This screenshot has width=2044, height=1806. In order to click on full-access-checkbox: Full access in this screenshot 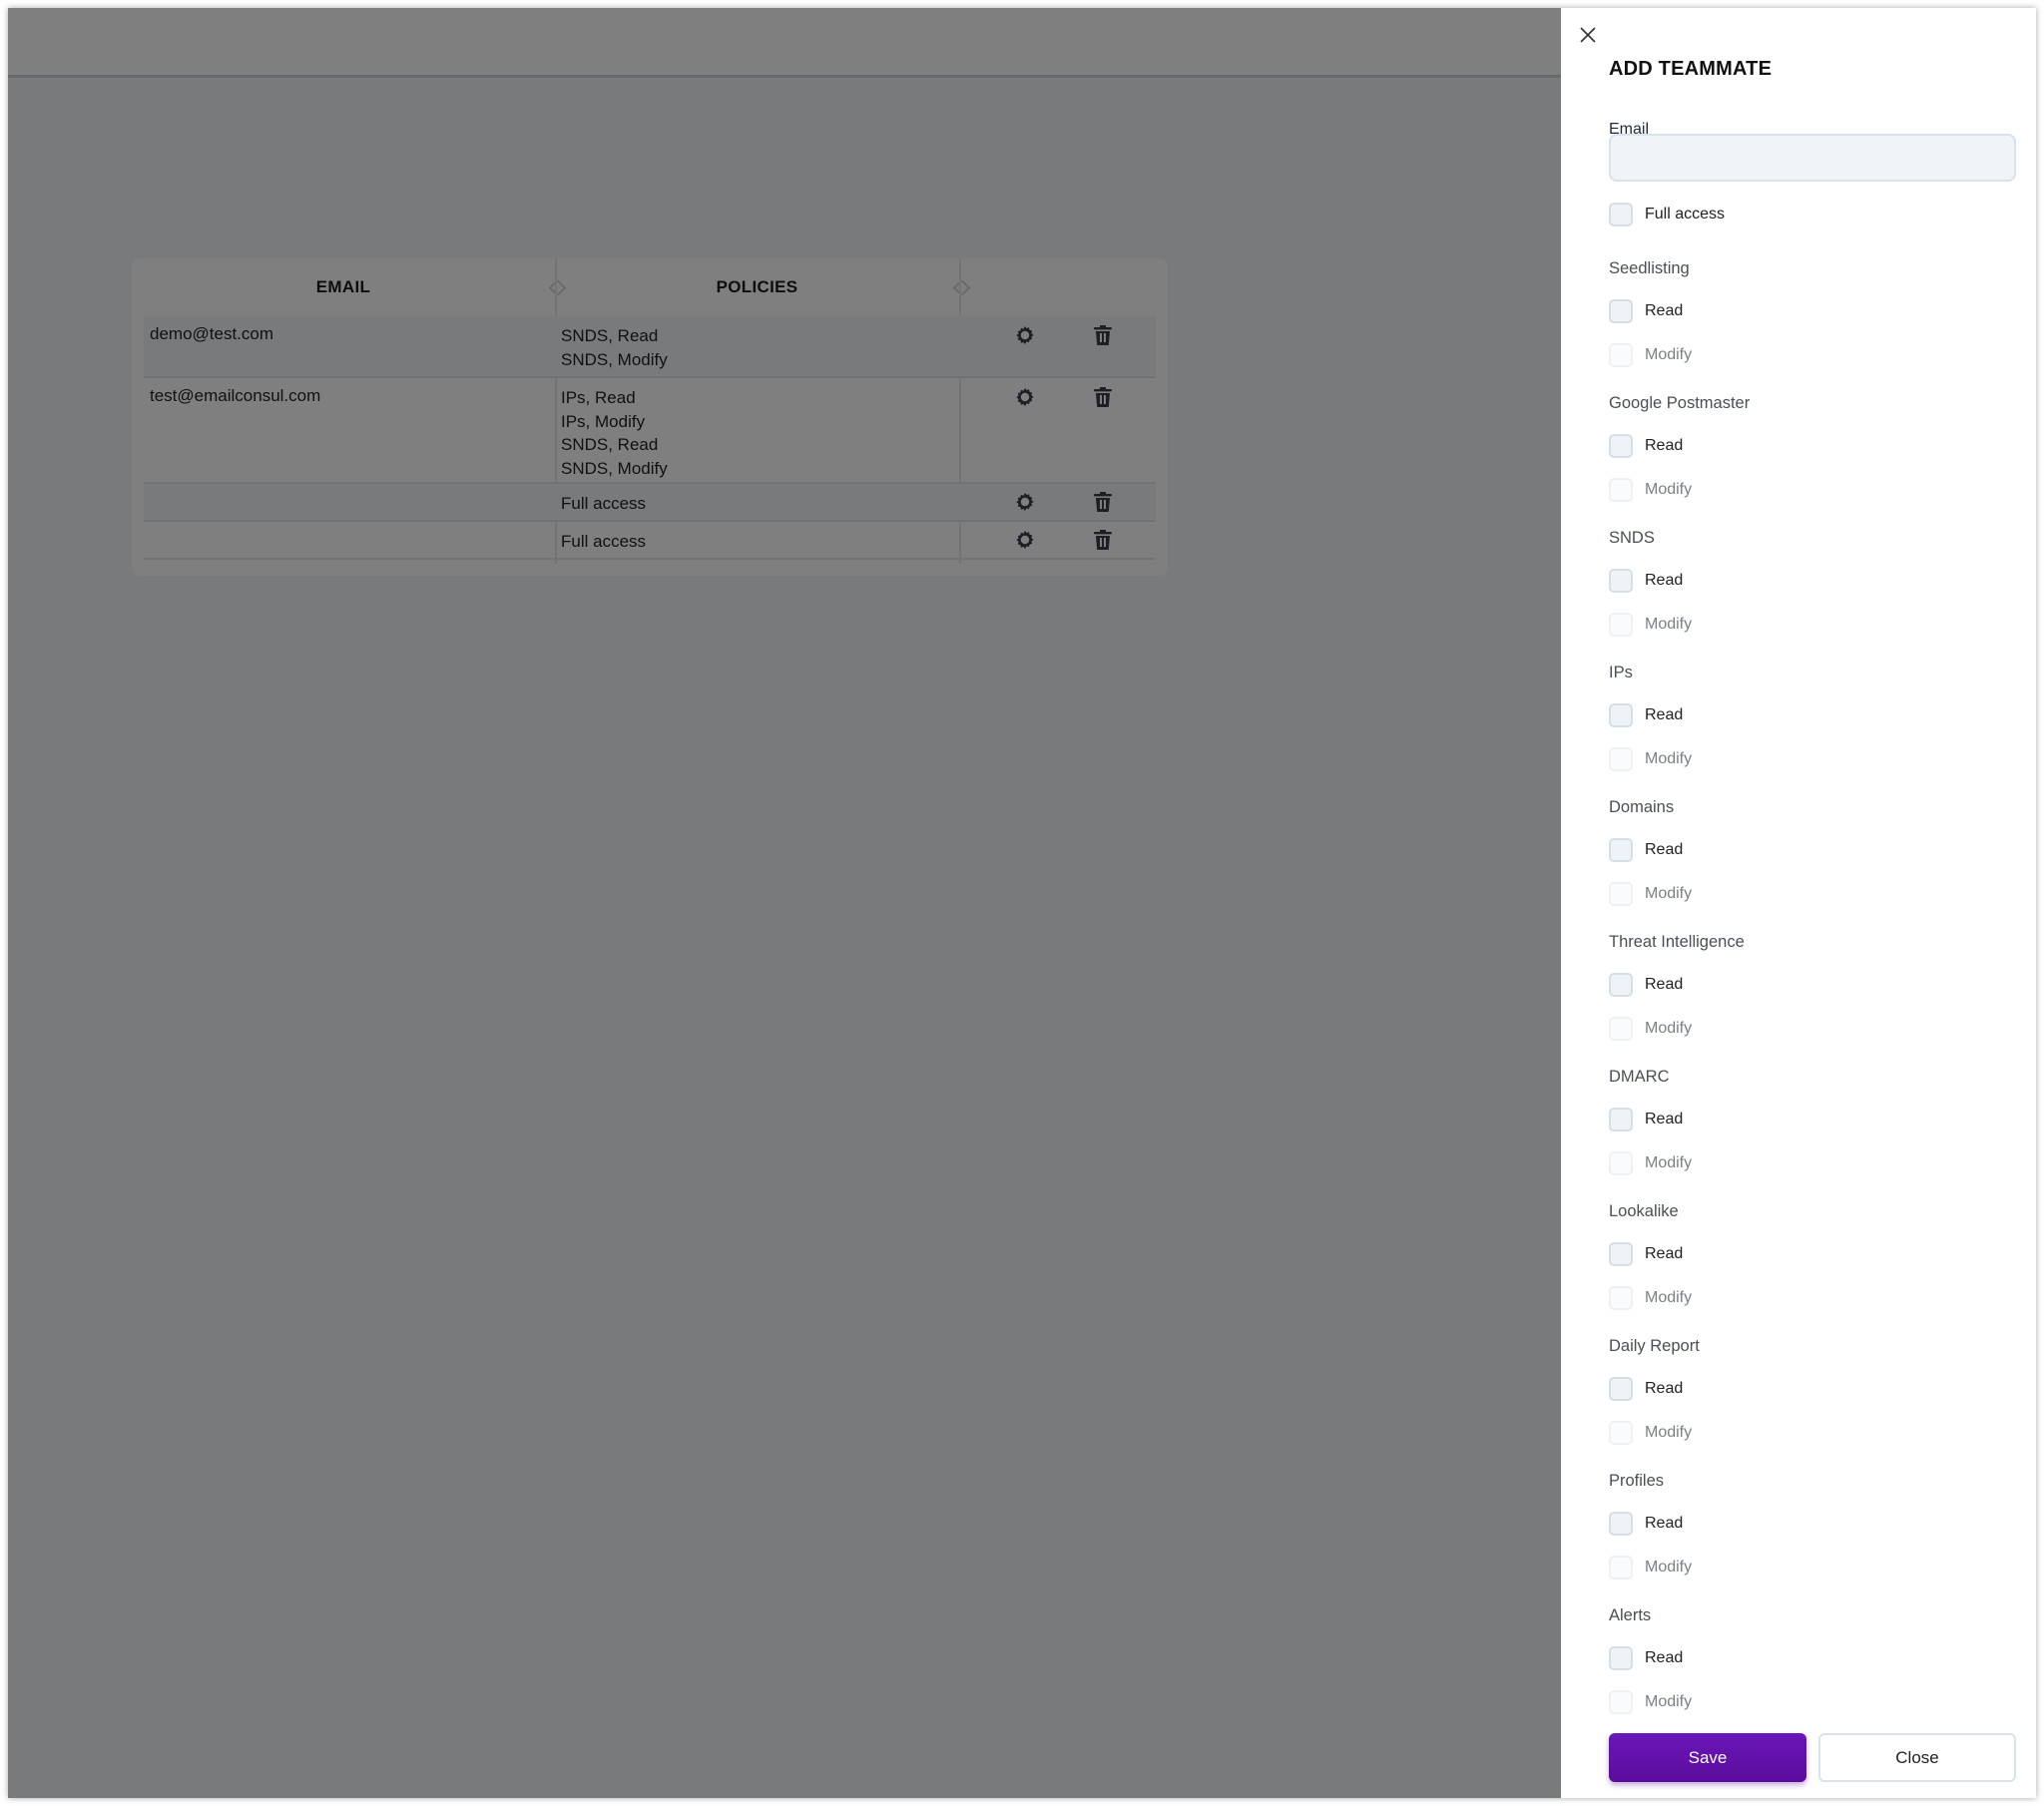, I will do `click(1667, 214)`.